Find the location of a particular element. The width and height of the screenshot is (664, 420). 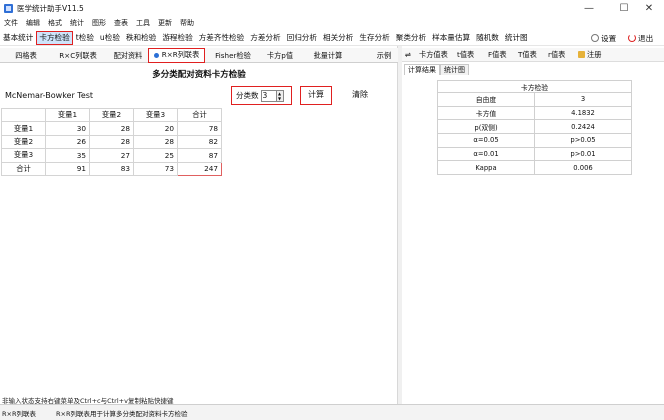

calculate-button: 计算 is located at coordinates (316, 95).